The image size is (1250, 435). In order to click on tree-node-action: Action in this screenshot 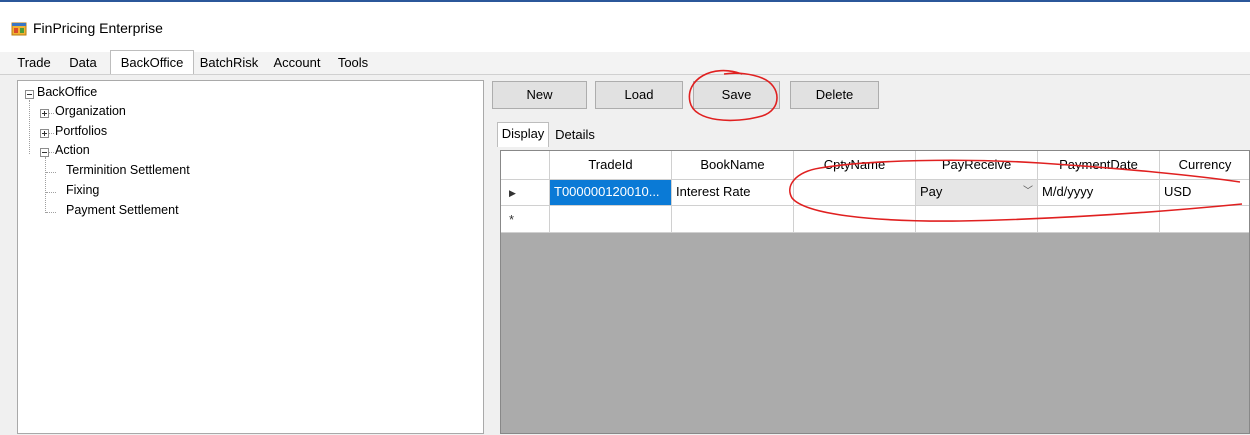, I will do `click(72, 150)`.